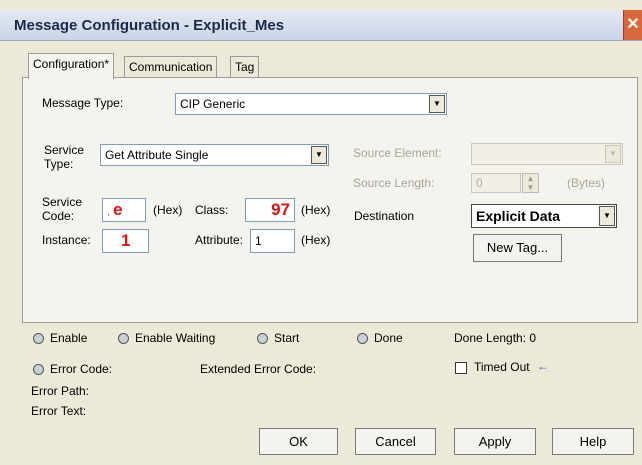 The image size is (642, 465). I want to click on message-type-label: Message Type:, so click(83, 103).